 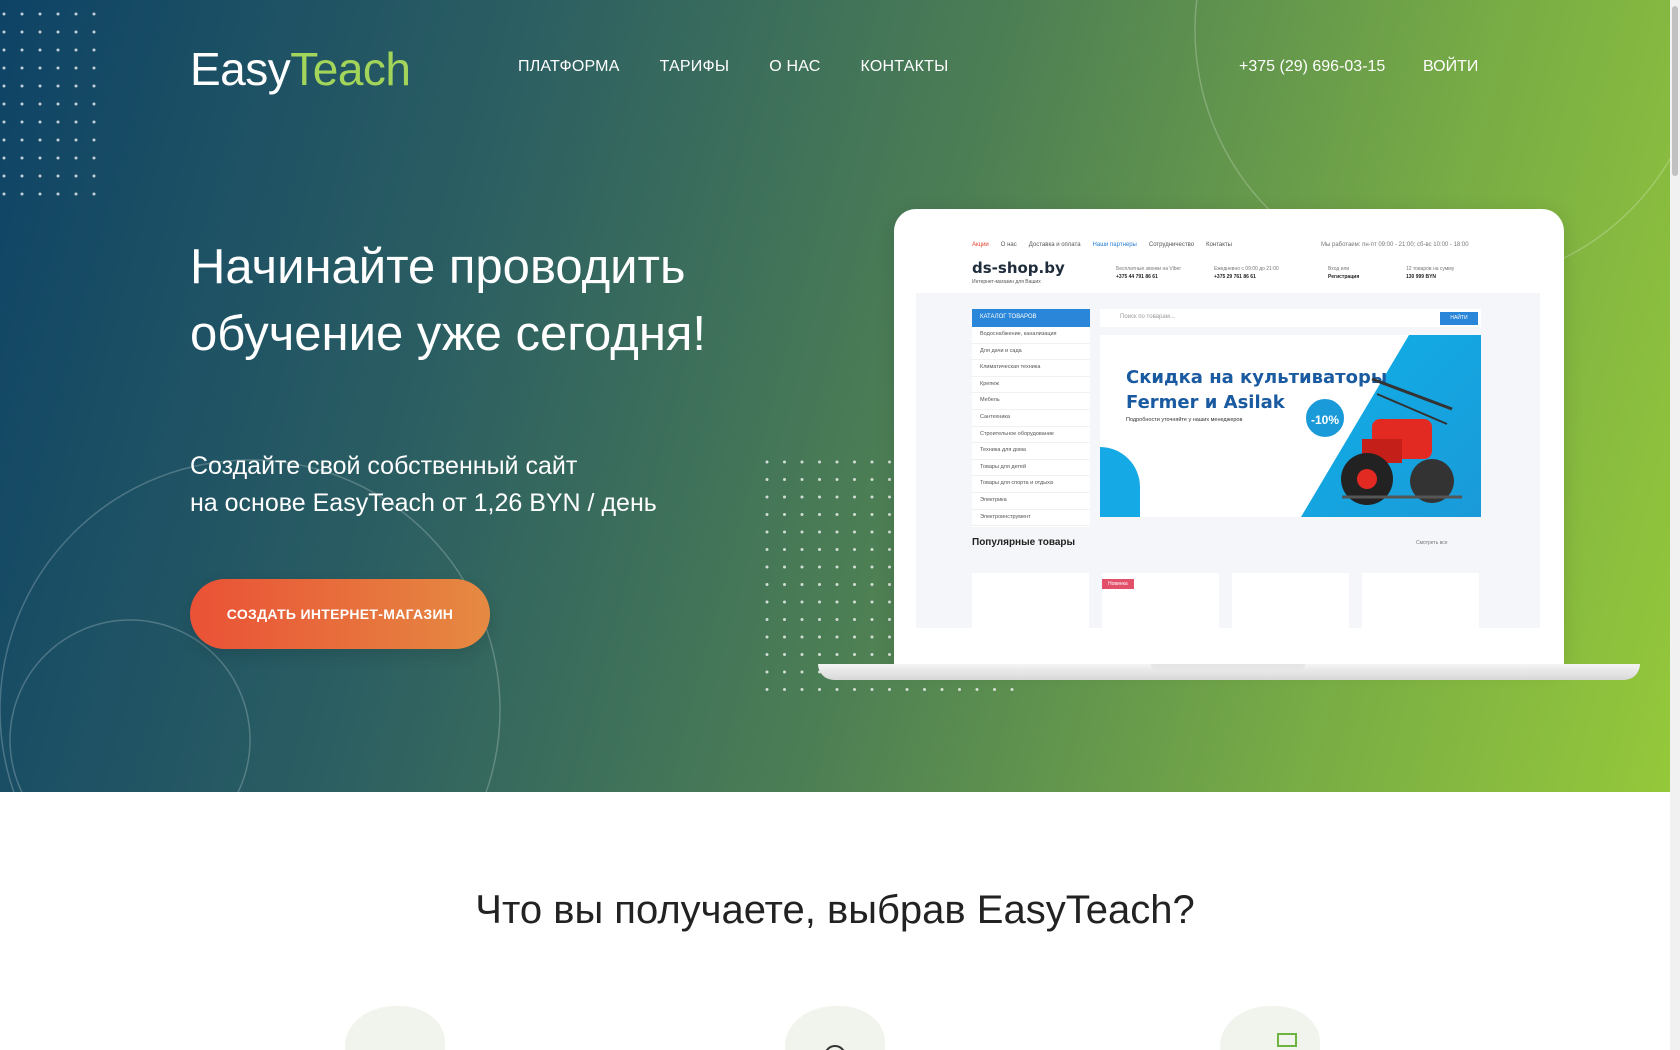 What do you see at coordinates (423, 503) in the screenshot?
I see `hero-subtitle-line2: на основе EasyTeach от 1,26 BYN / день` at bounding box center [423, 503].